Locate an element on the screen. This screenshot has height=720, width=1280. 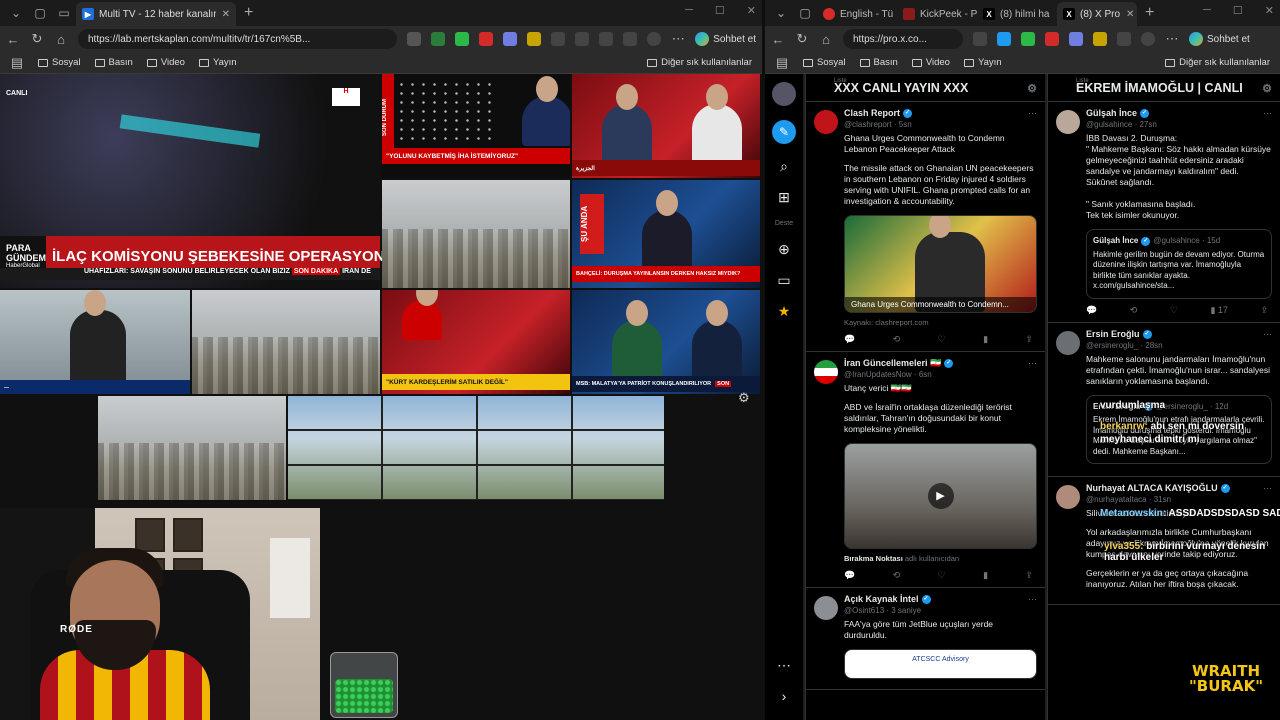
tab-multitv: ▶ Multi TV - 12 haber kanalını aynı a ✕ is located at coordinates (156, 14).